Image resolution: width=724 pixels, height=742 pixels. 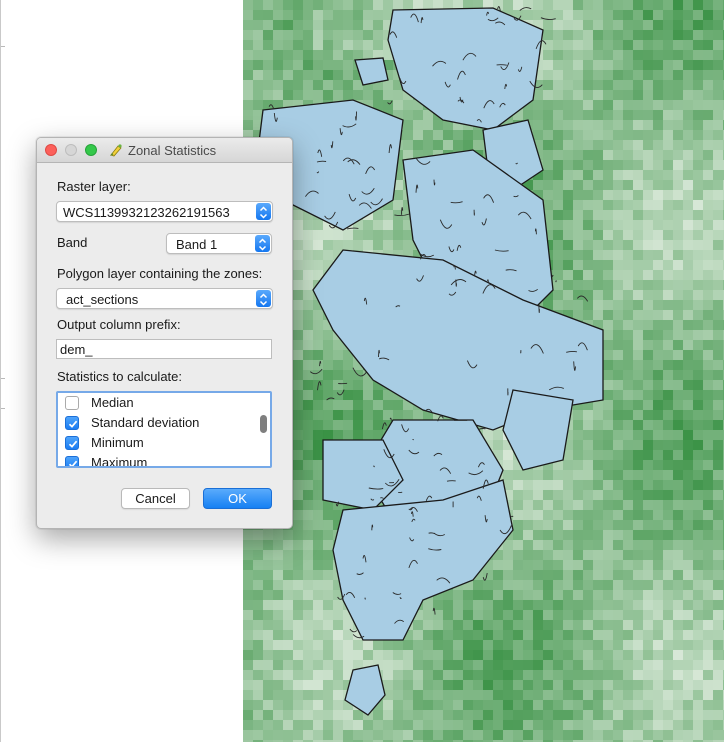 What do you see at coordinates (112, 402) in the screenshot?
I see `list-item-label: Median` at bounding box center [112, 402].